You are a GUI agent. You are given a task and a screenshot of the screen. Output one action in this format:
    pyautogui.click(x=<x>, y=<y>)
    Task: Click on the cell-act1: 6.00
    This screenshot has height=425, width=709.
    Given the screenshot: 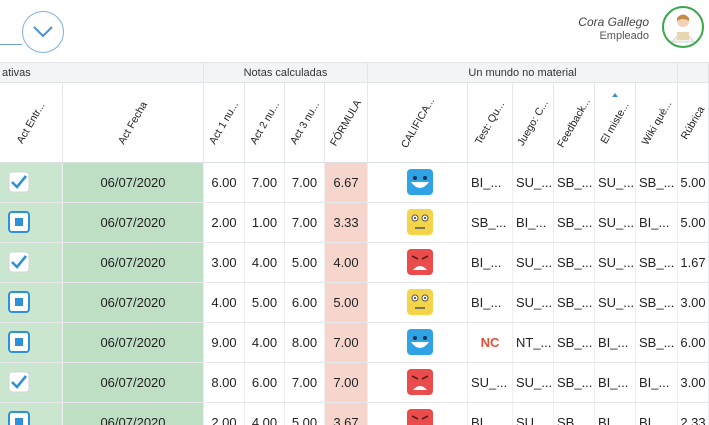 What is the action you would take?
    pyautogui.click(x=224, y=182)
    